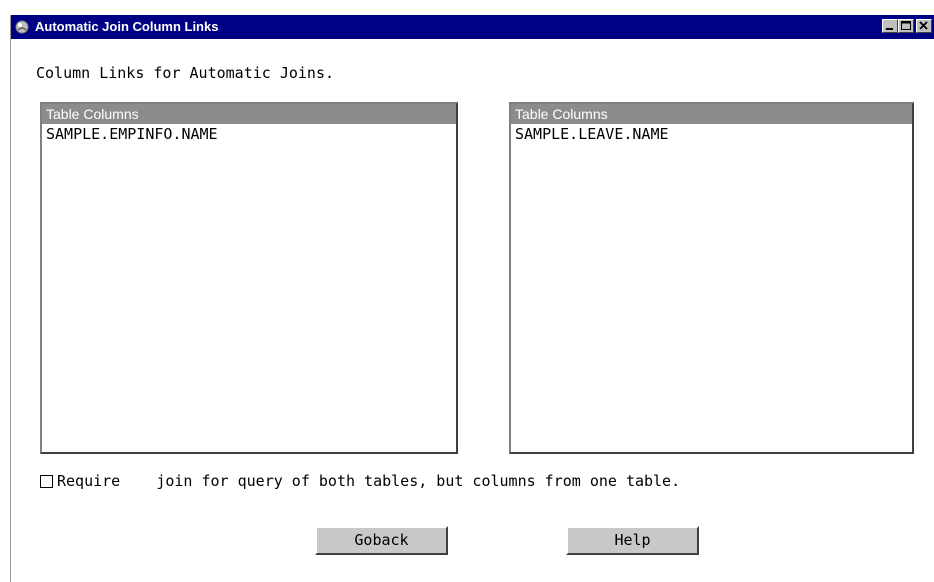 Image resolution: width=934 pixels, height=582 pixels. Describe the element at coordinates (46, 481) in the screenshot. I see `require-join-checkbox` at that location.